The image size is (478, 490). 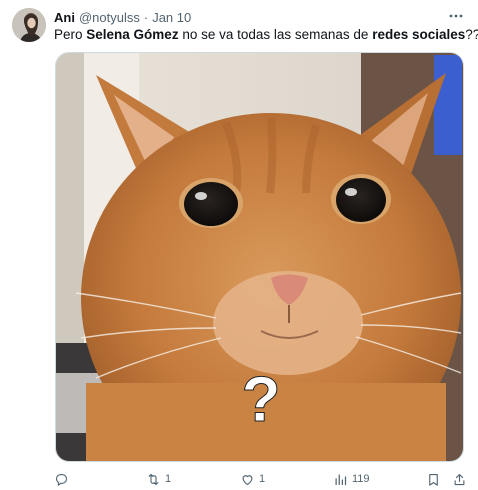 I want to click on tweet-actions-bar: 1 1 119, so click(x=264, y=479).